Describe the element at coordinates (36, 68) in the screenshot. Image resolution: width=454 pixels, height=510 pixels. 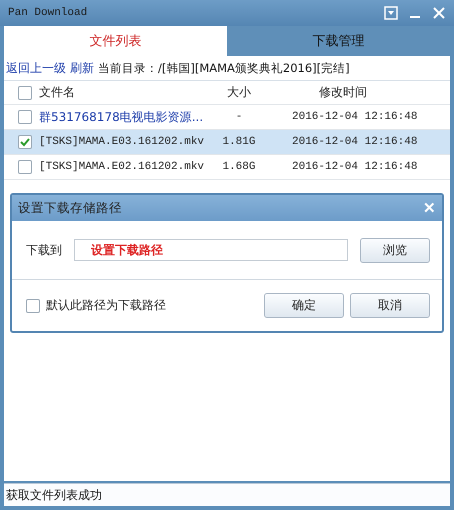
I see `back-link: 返回上一级` at that location.